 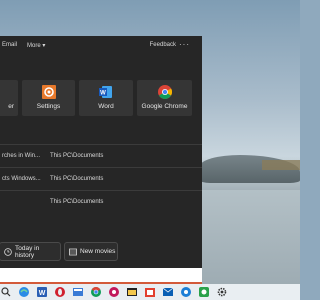 I want to click on mail-icon, so click(x=168, y=292).